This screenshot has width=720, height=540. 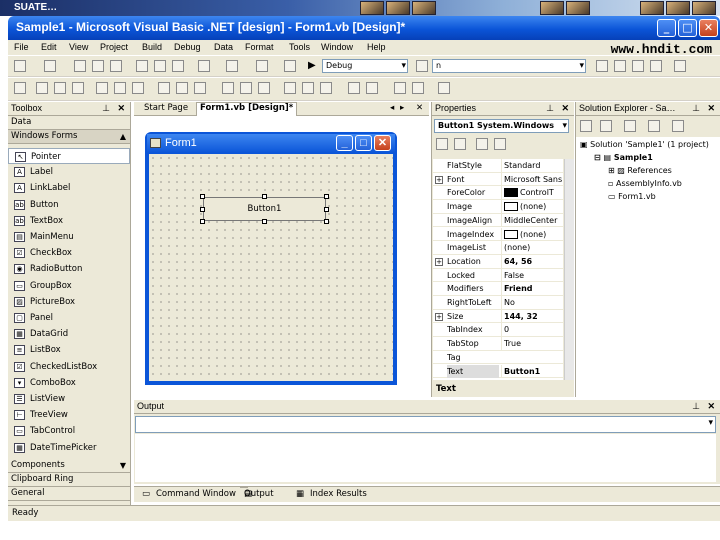 What do you see at coordinates (482, 144) in the screenshot?
I see `properties-view-icon` at bounding box center [482, 144].